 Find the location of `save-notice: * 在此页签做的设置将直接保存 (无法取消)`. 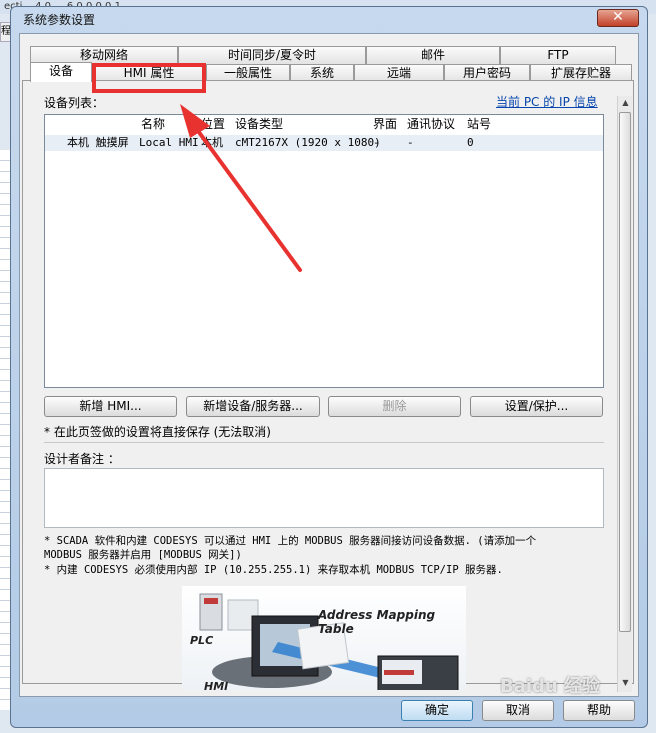

save-notice: * 在此页签做的设置将直接保存 (无法取消) is located at coordinates (157, 432).